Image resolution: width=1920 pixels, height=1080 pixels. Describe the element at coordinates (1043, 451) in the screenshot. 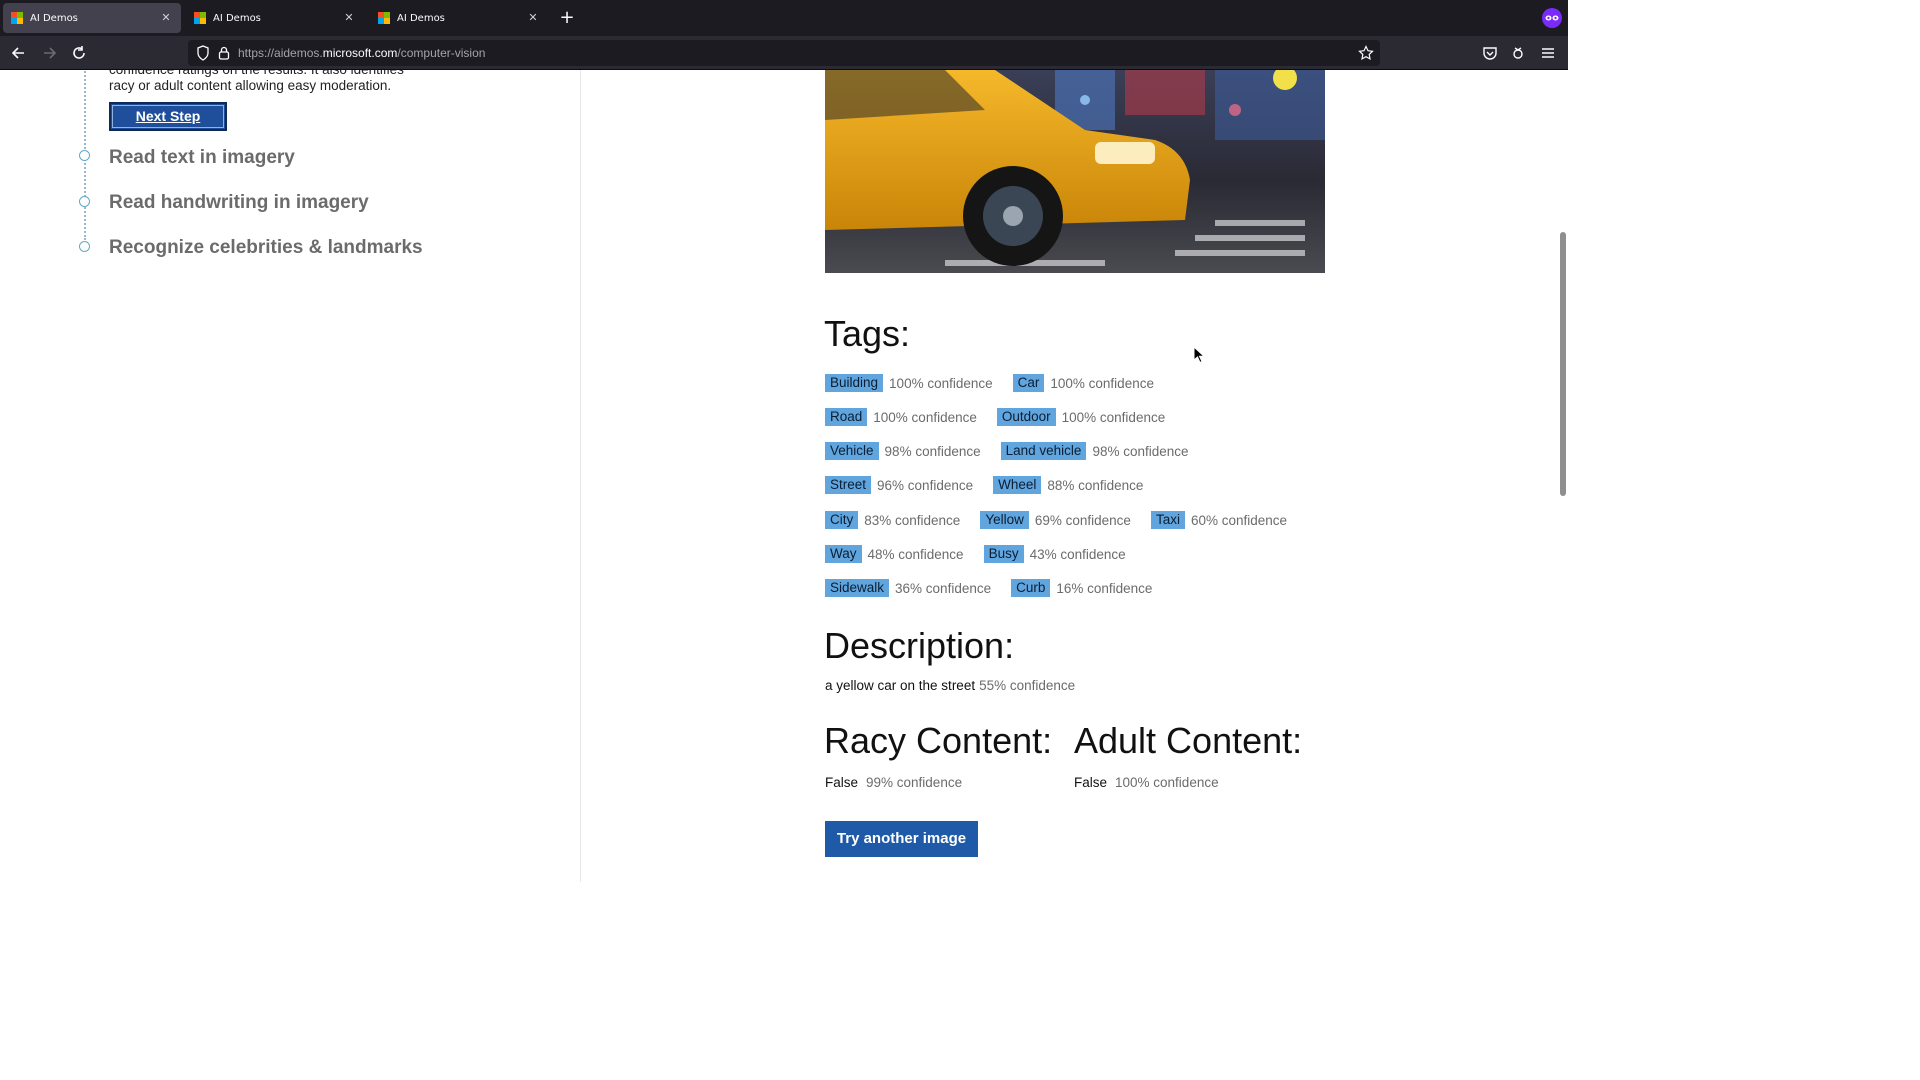

I see `tag-label: Land vehicle` at that location.